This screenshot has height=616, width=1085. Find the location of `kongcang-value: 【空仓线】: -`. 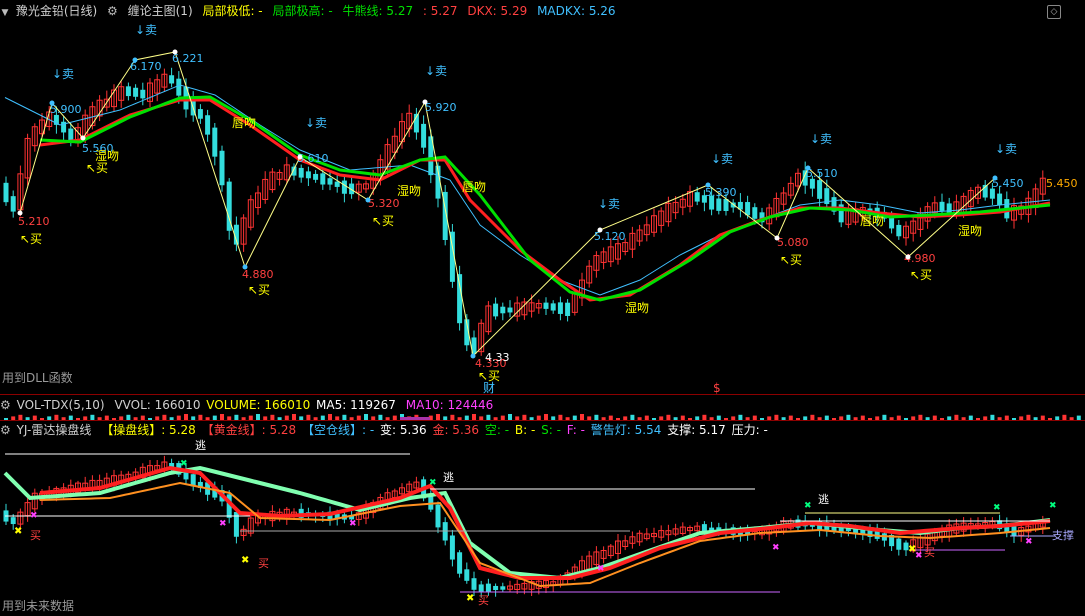

kongcang-value: 【空仓线】: - is located at coordinates (338, 430).